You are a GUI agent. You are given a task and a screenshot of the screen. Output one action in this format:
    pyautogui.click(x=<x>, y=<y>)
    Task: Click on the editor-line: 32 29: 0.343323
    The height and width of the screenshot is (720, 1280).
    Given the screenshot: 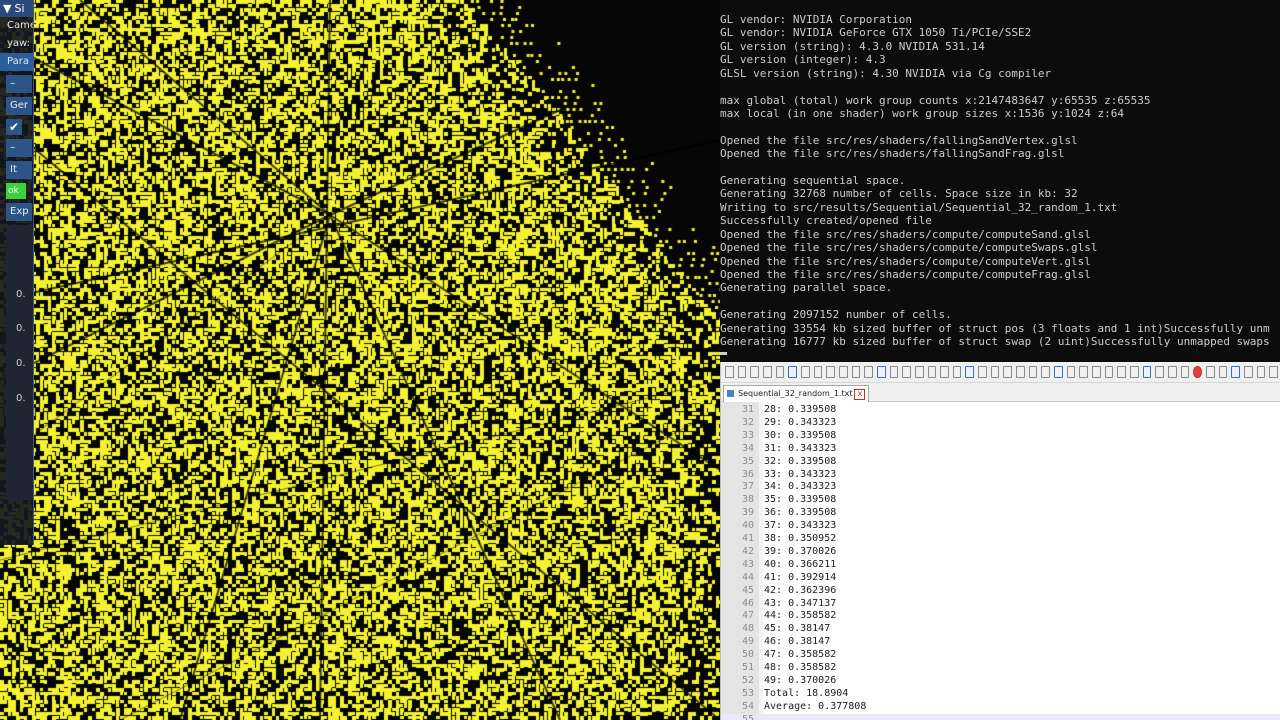 What is the action you would take?
    pyautogui.click(x=1000, y=423)
    